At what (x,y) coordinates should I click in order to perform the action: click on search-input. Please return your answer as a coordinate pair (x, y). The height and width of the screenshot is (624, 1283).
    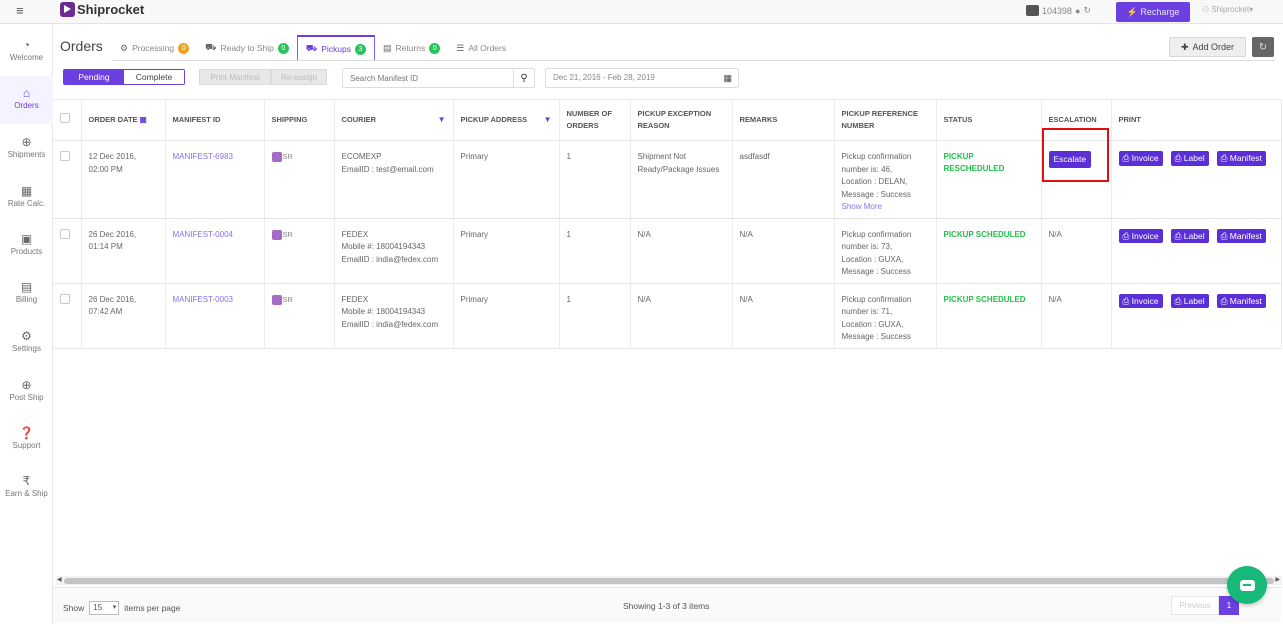
    Looking at the image, I should click on (427, 78).